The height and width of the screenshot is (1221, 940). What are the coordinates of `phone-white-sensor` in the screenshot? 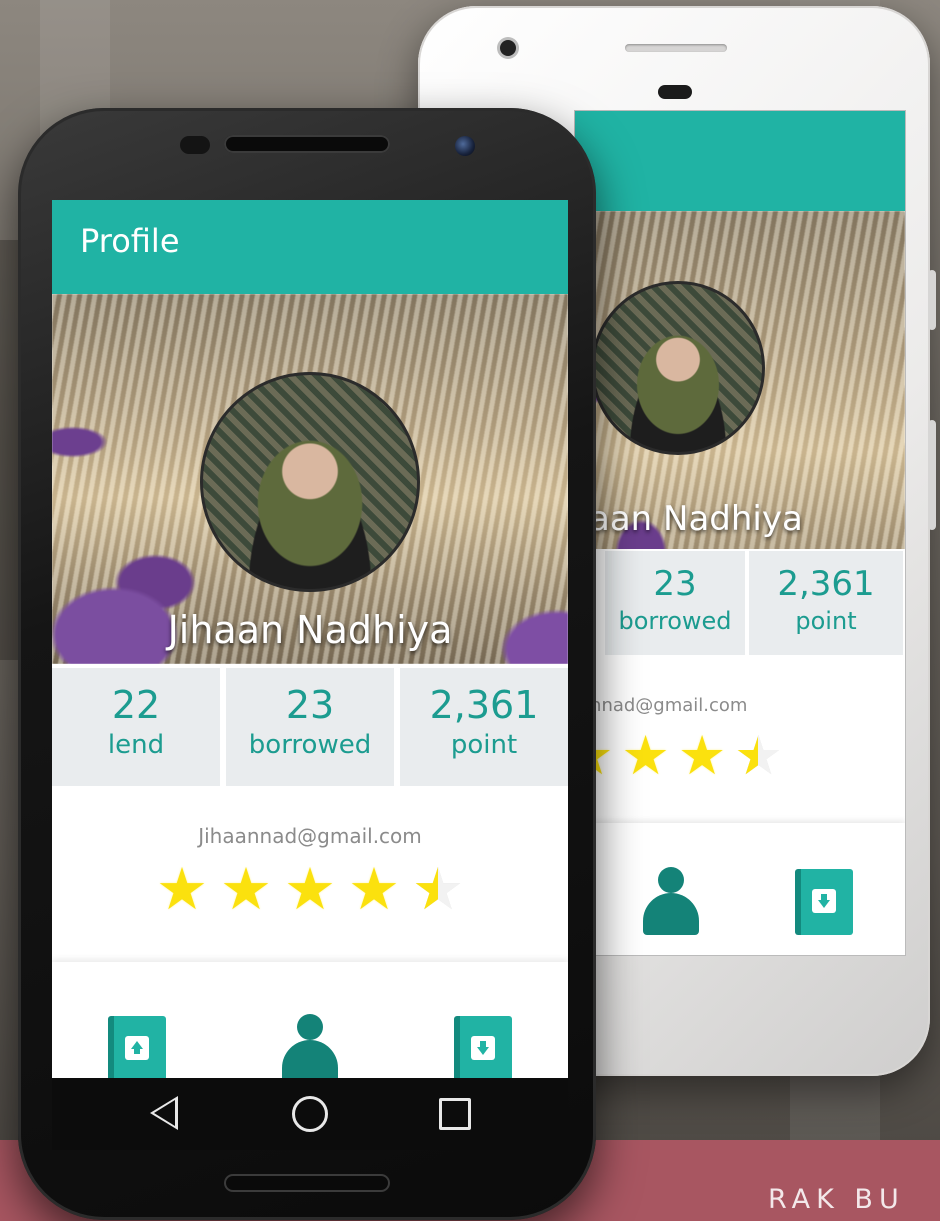 It's located at (675, 92).